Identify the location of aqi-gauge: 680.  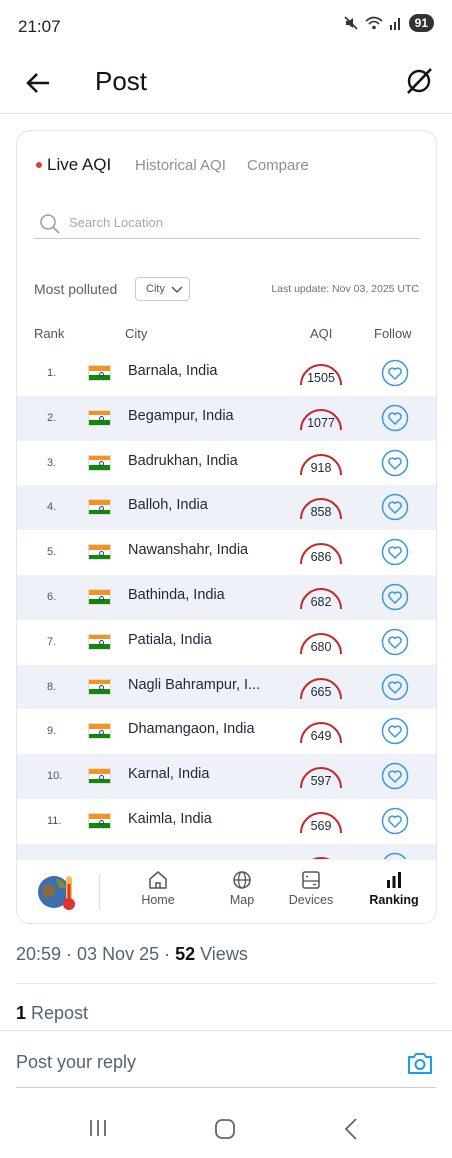
(321, 643).